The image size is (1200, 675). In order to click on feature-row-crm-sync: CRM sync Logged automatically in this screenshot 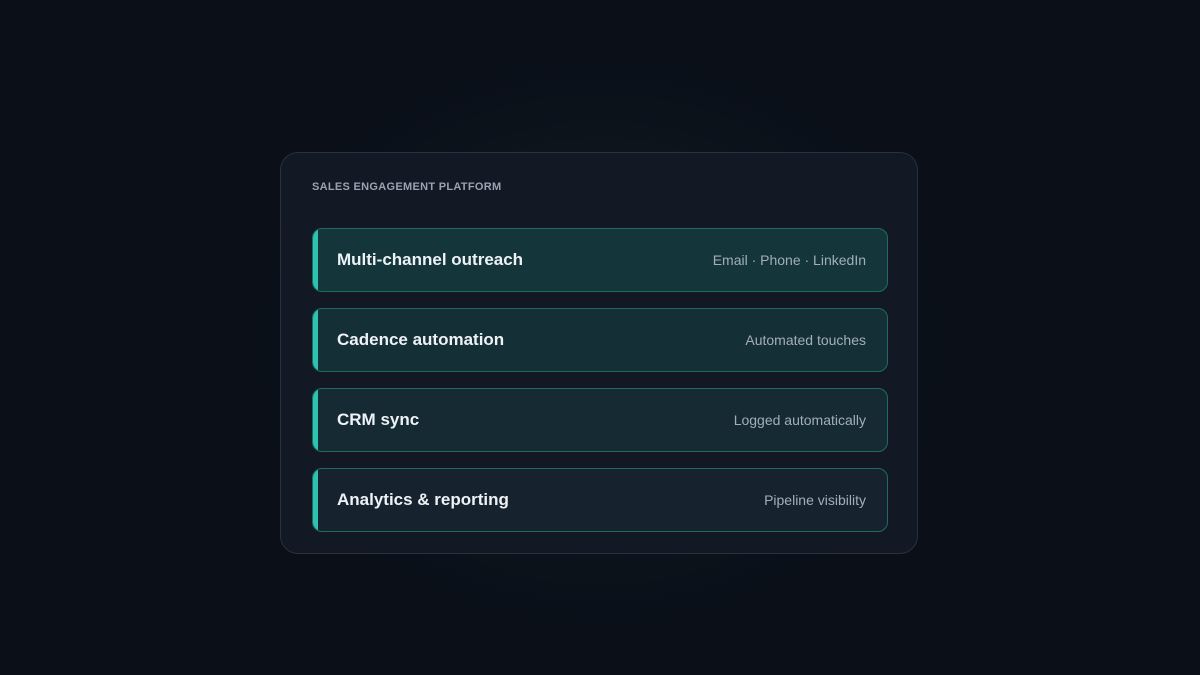, I will do `click(600, 420)`.